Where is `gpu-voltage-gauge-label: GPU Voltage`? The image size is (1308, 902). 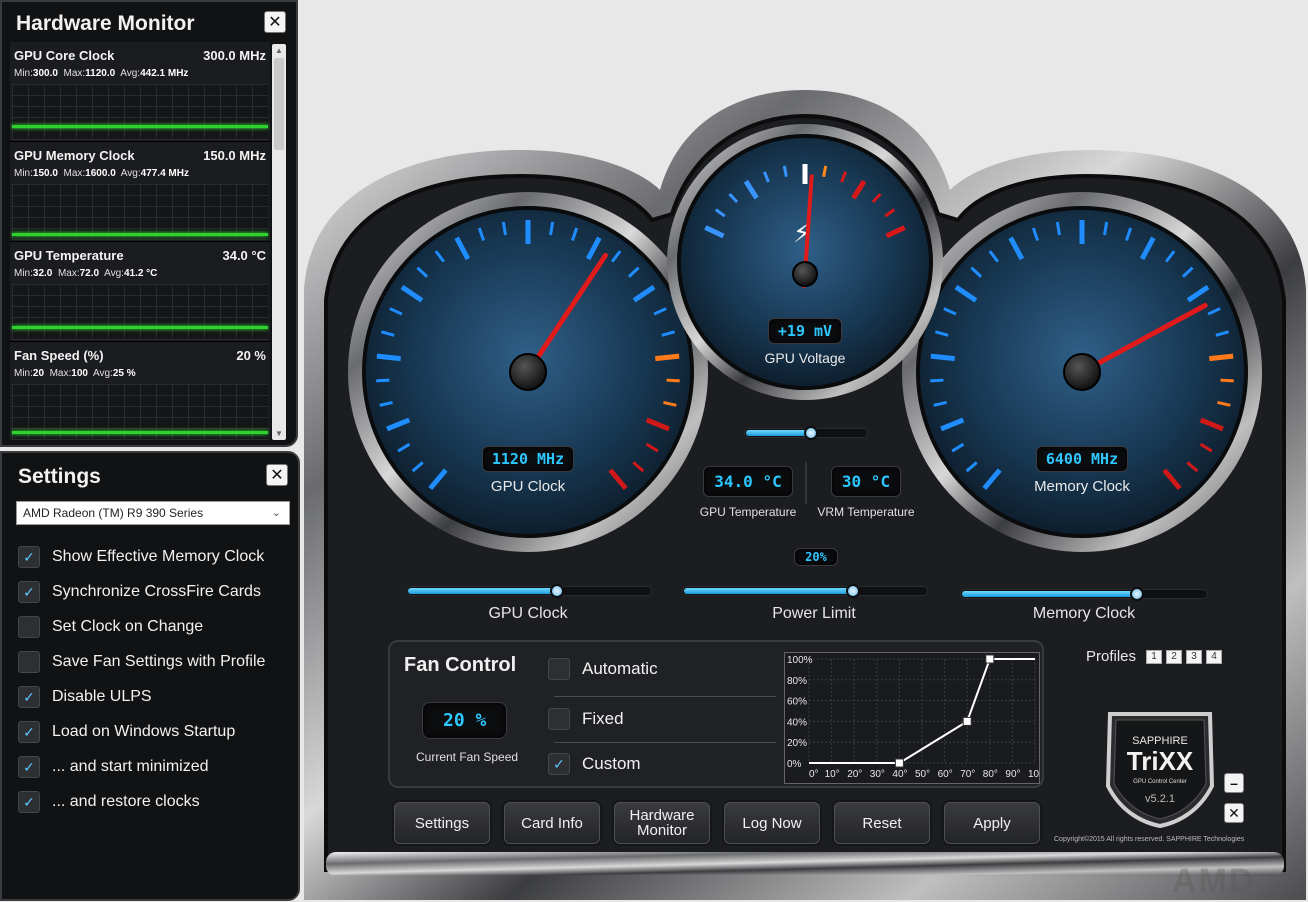 gpu-voltage-gauge-label: GPU Voltage is located at coordinates (805, 358).